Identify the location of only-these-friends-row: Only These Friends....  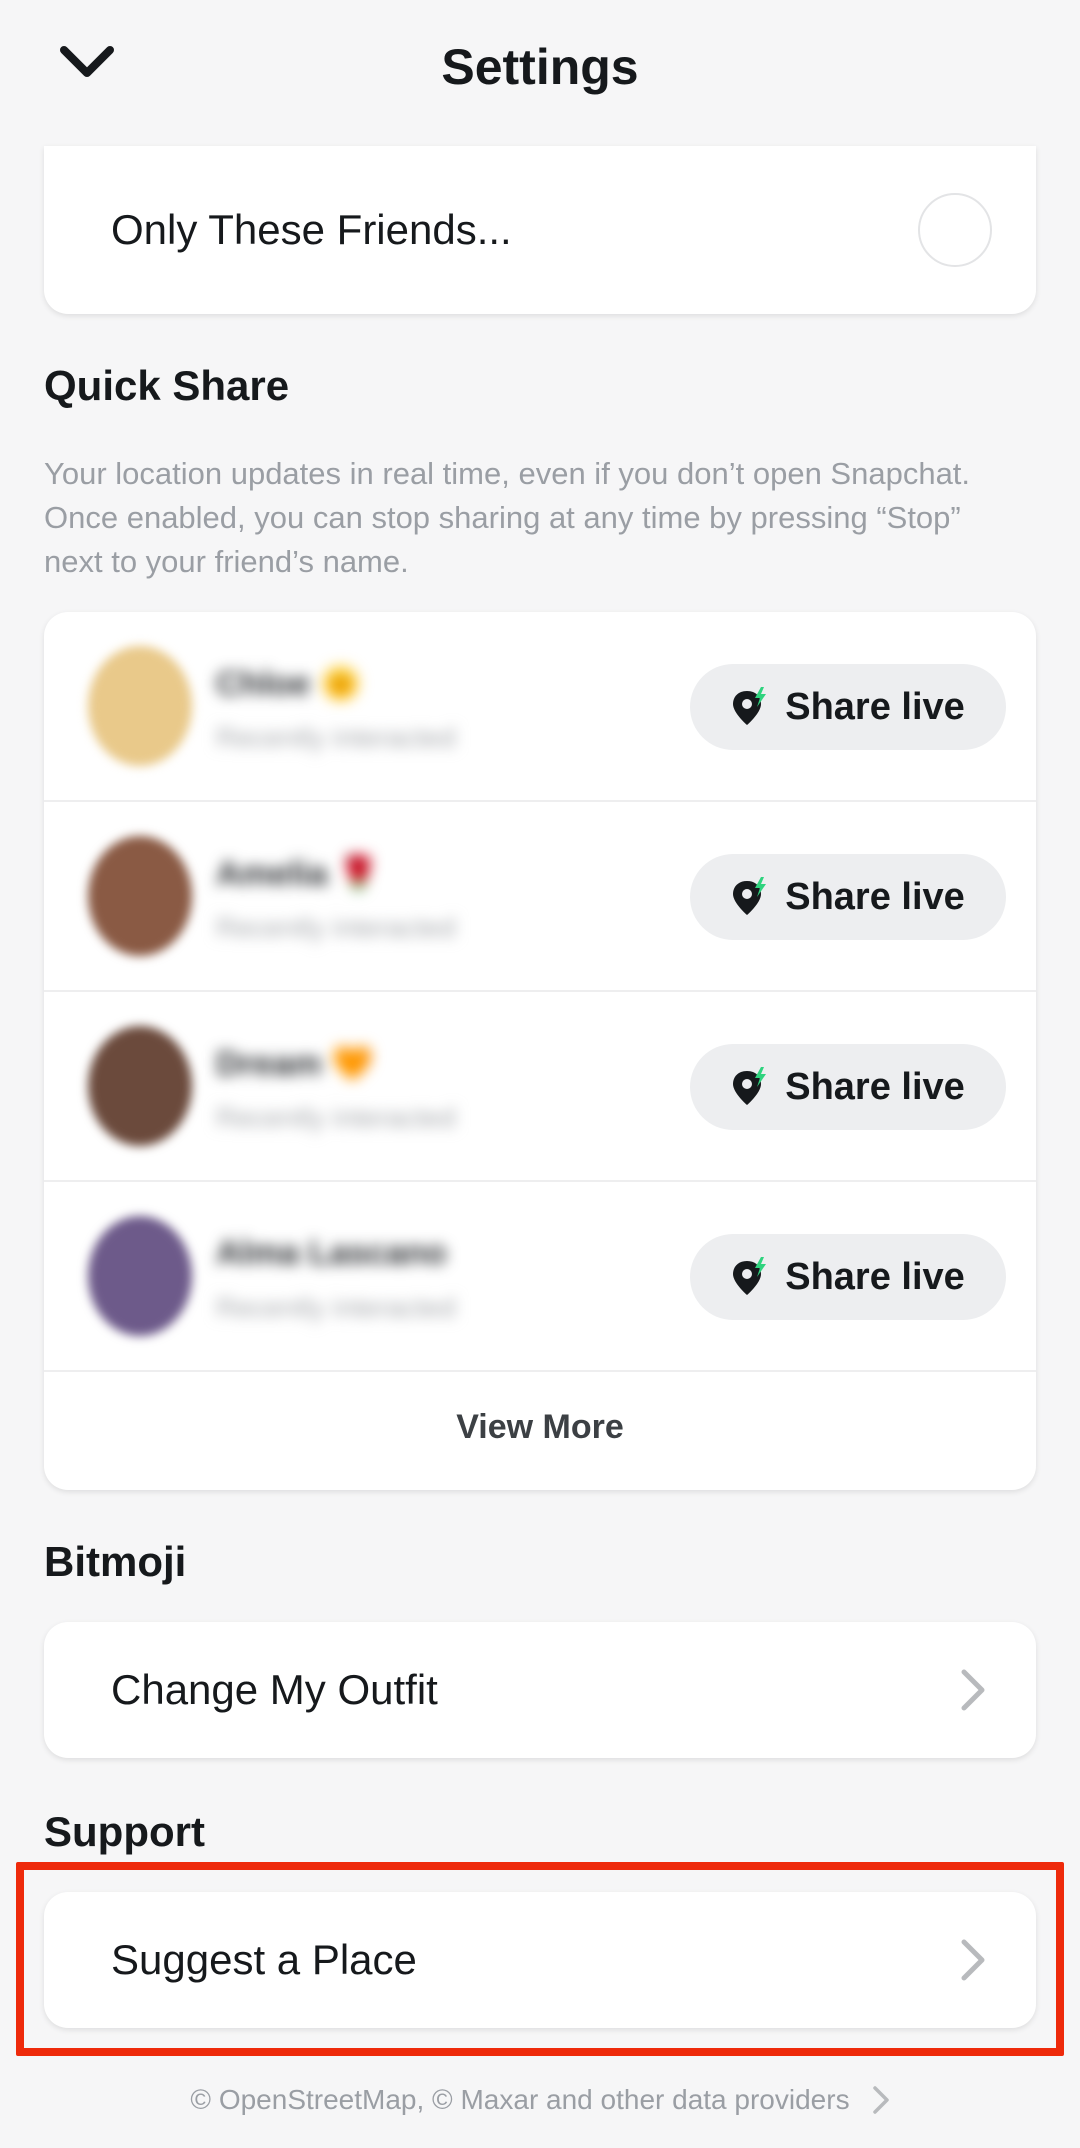
(540, 230).